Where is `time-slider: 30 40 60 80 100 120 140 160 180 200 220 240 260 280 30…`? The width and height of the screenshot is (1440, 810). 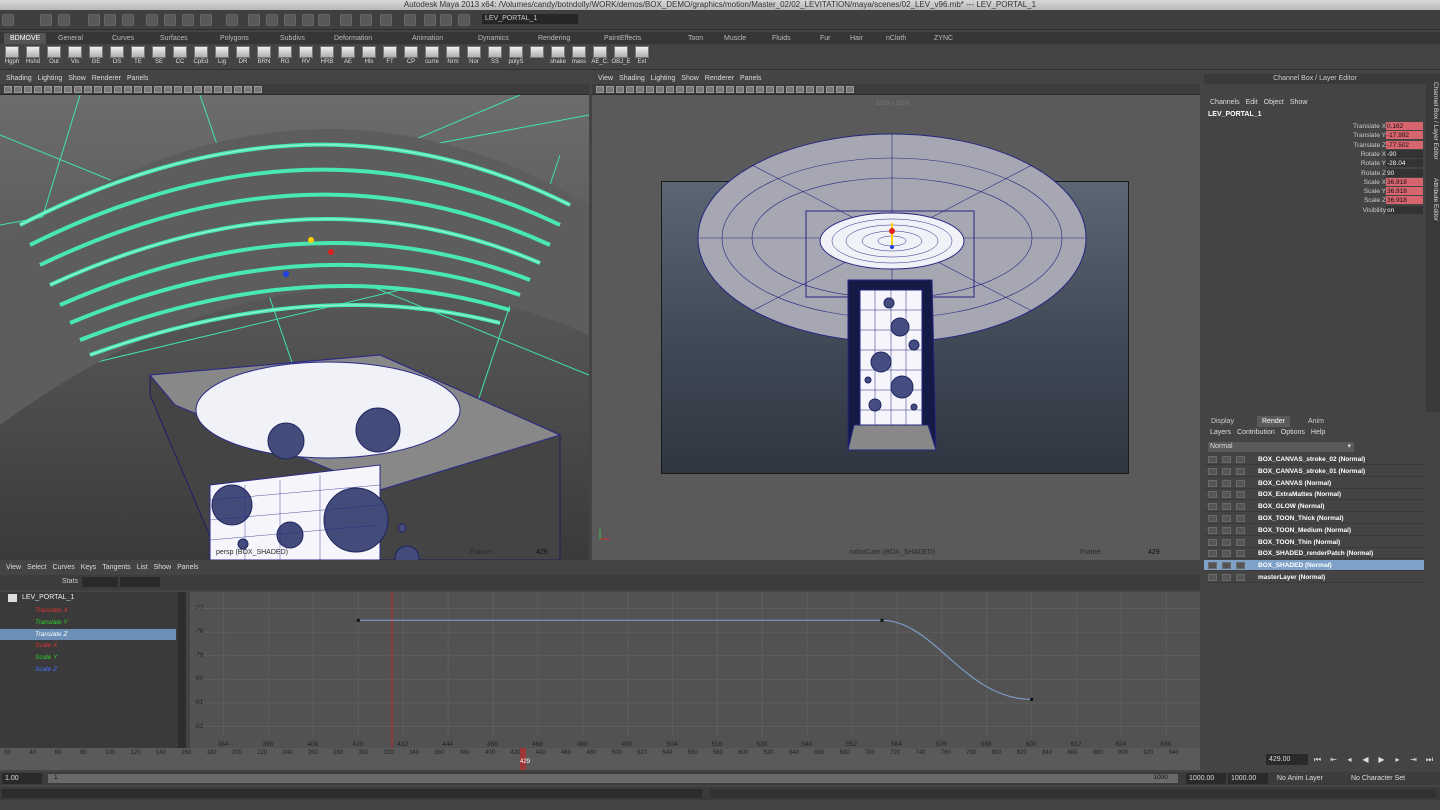 time-slider: 30 40 60 80 100 120 140 160 180 200 220 240 260 280 30… is located at coordinates (600, 759).